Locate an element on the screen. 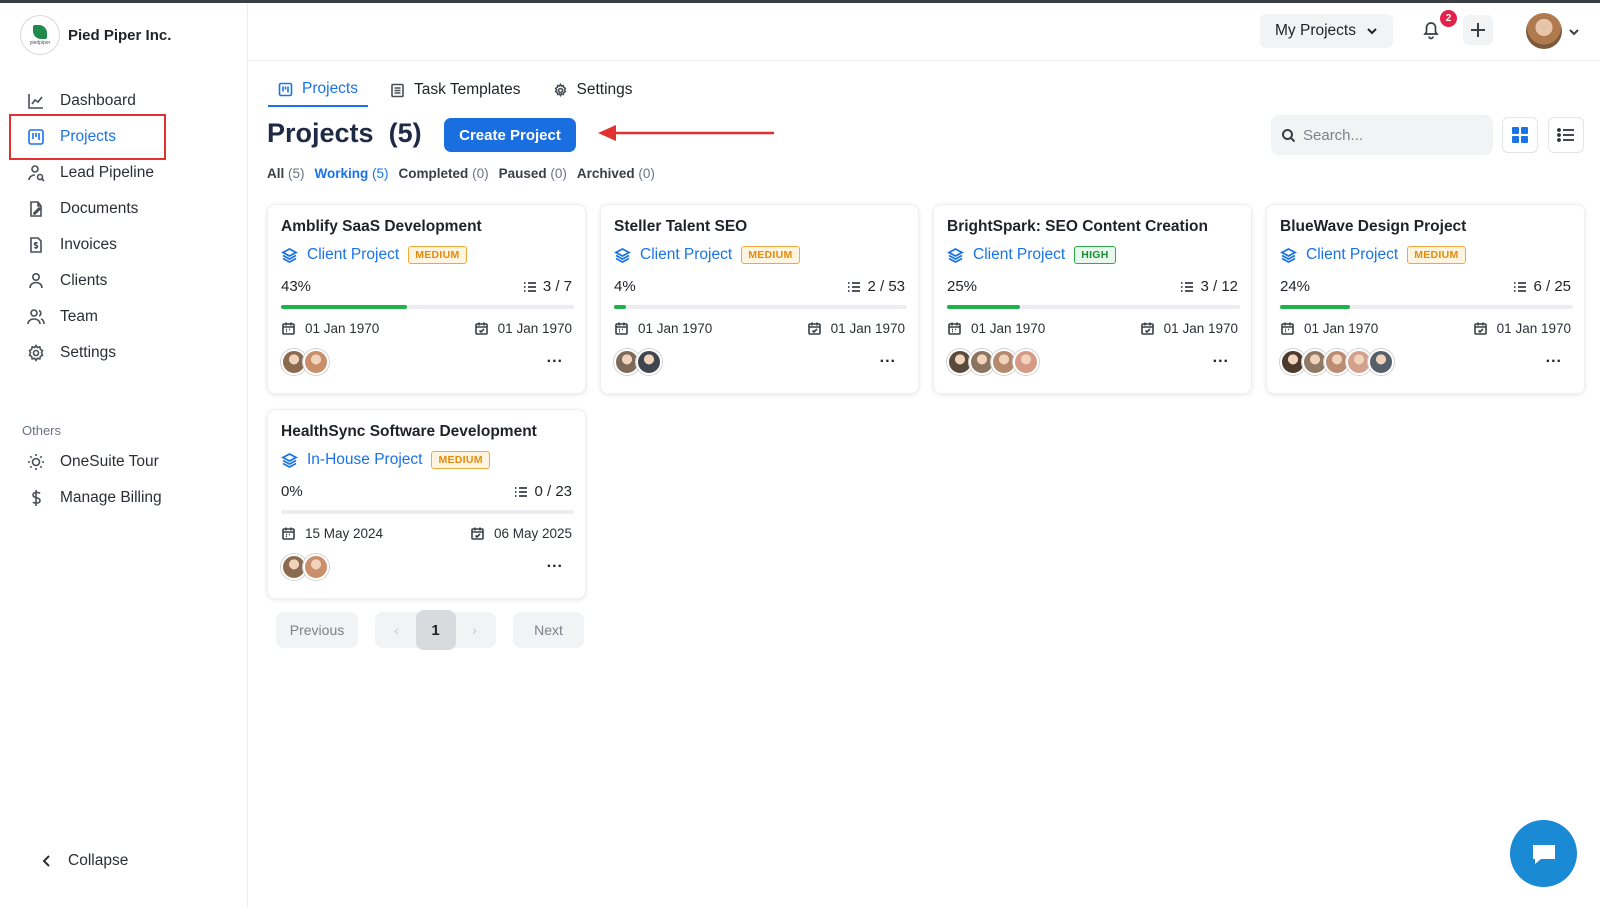 This screenshot has height=907, width=1600. user-avatar is located at coordinates (1544, 31).